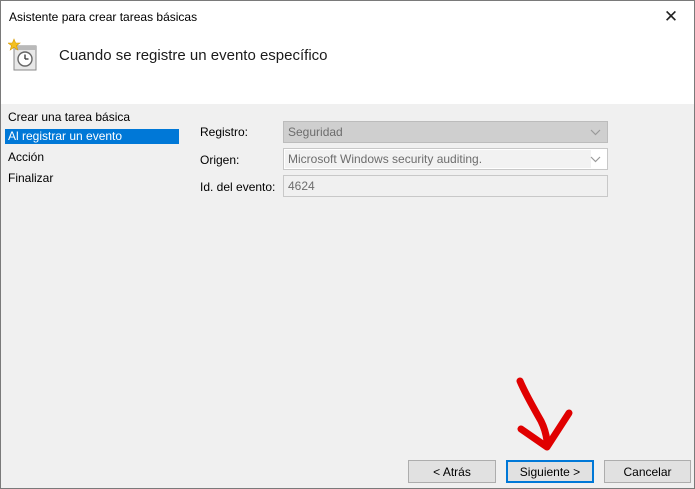 This screenshot has width=695, height=489. I want to click on cancel-button: Cancelar, so click(647, 471).